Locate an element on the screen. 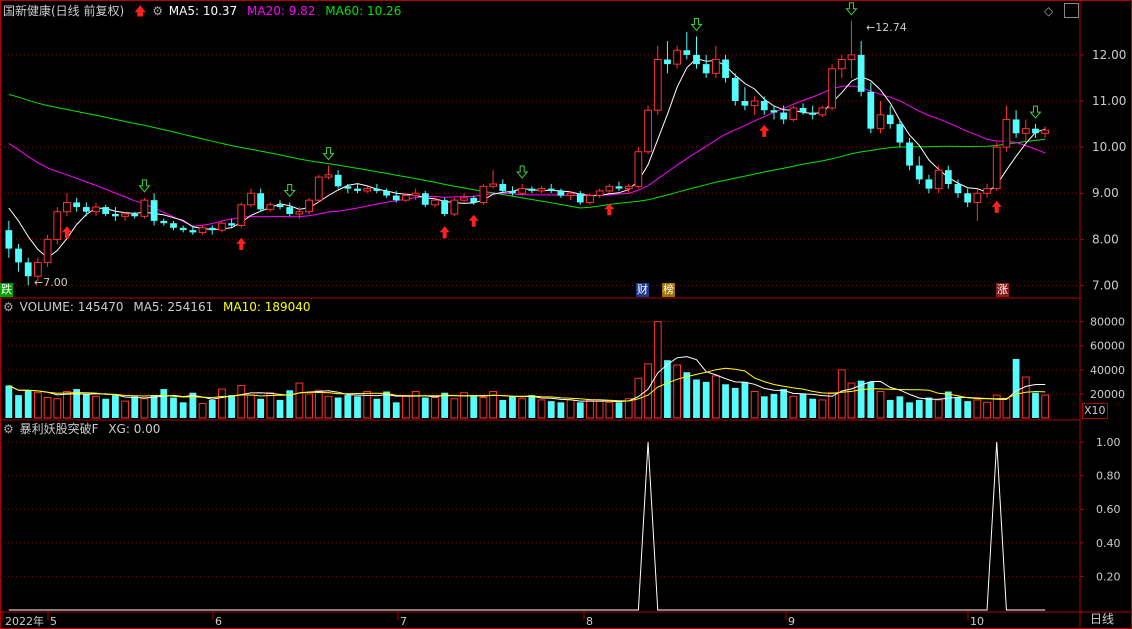 The image size is (1132, 629). date-axis-label: 9 is located at coordinates (791, 621).